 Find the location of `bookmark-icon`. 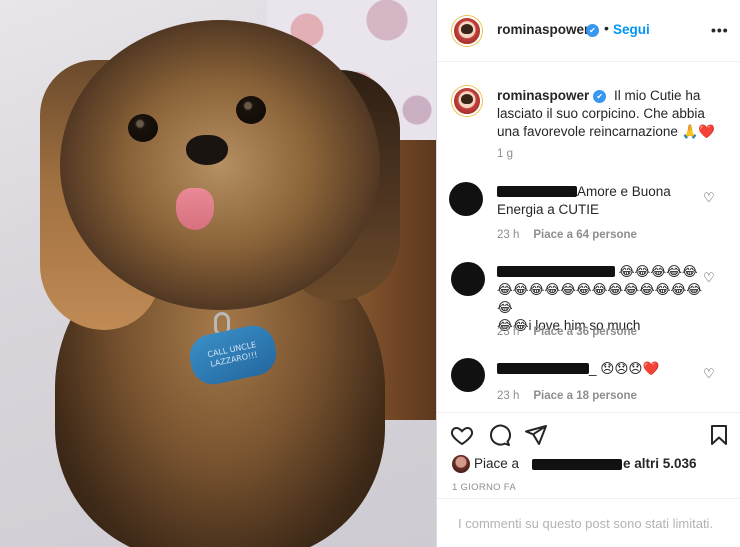

bookmark-icon is located at coordinates (720, 436).